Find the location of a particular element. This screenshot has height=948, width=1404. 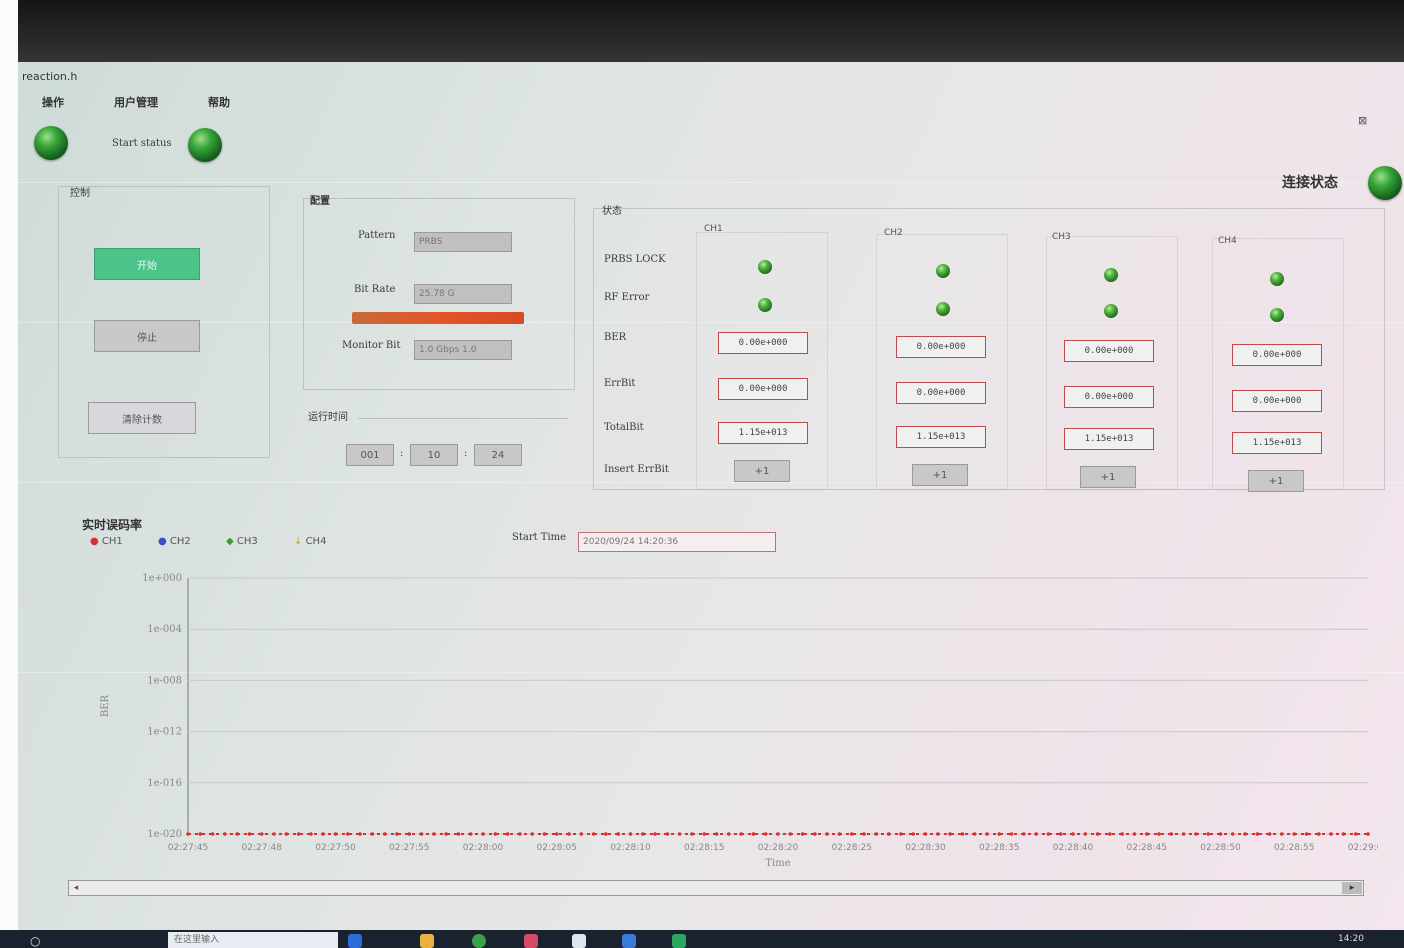

folder-icon is located at coordinates (427, 941).